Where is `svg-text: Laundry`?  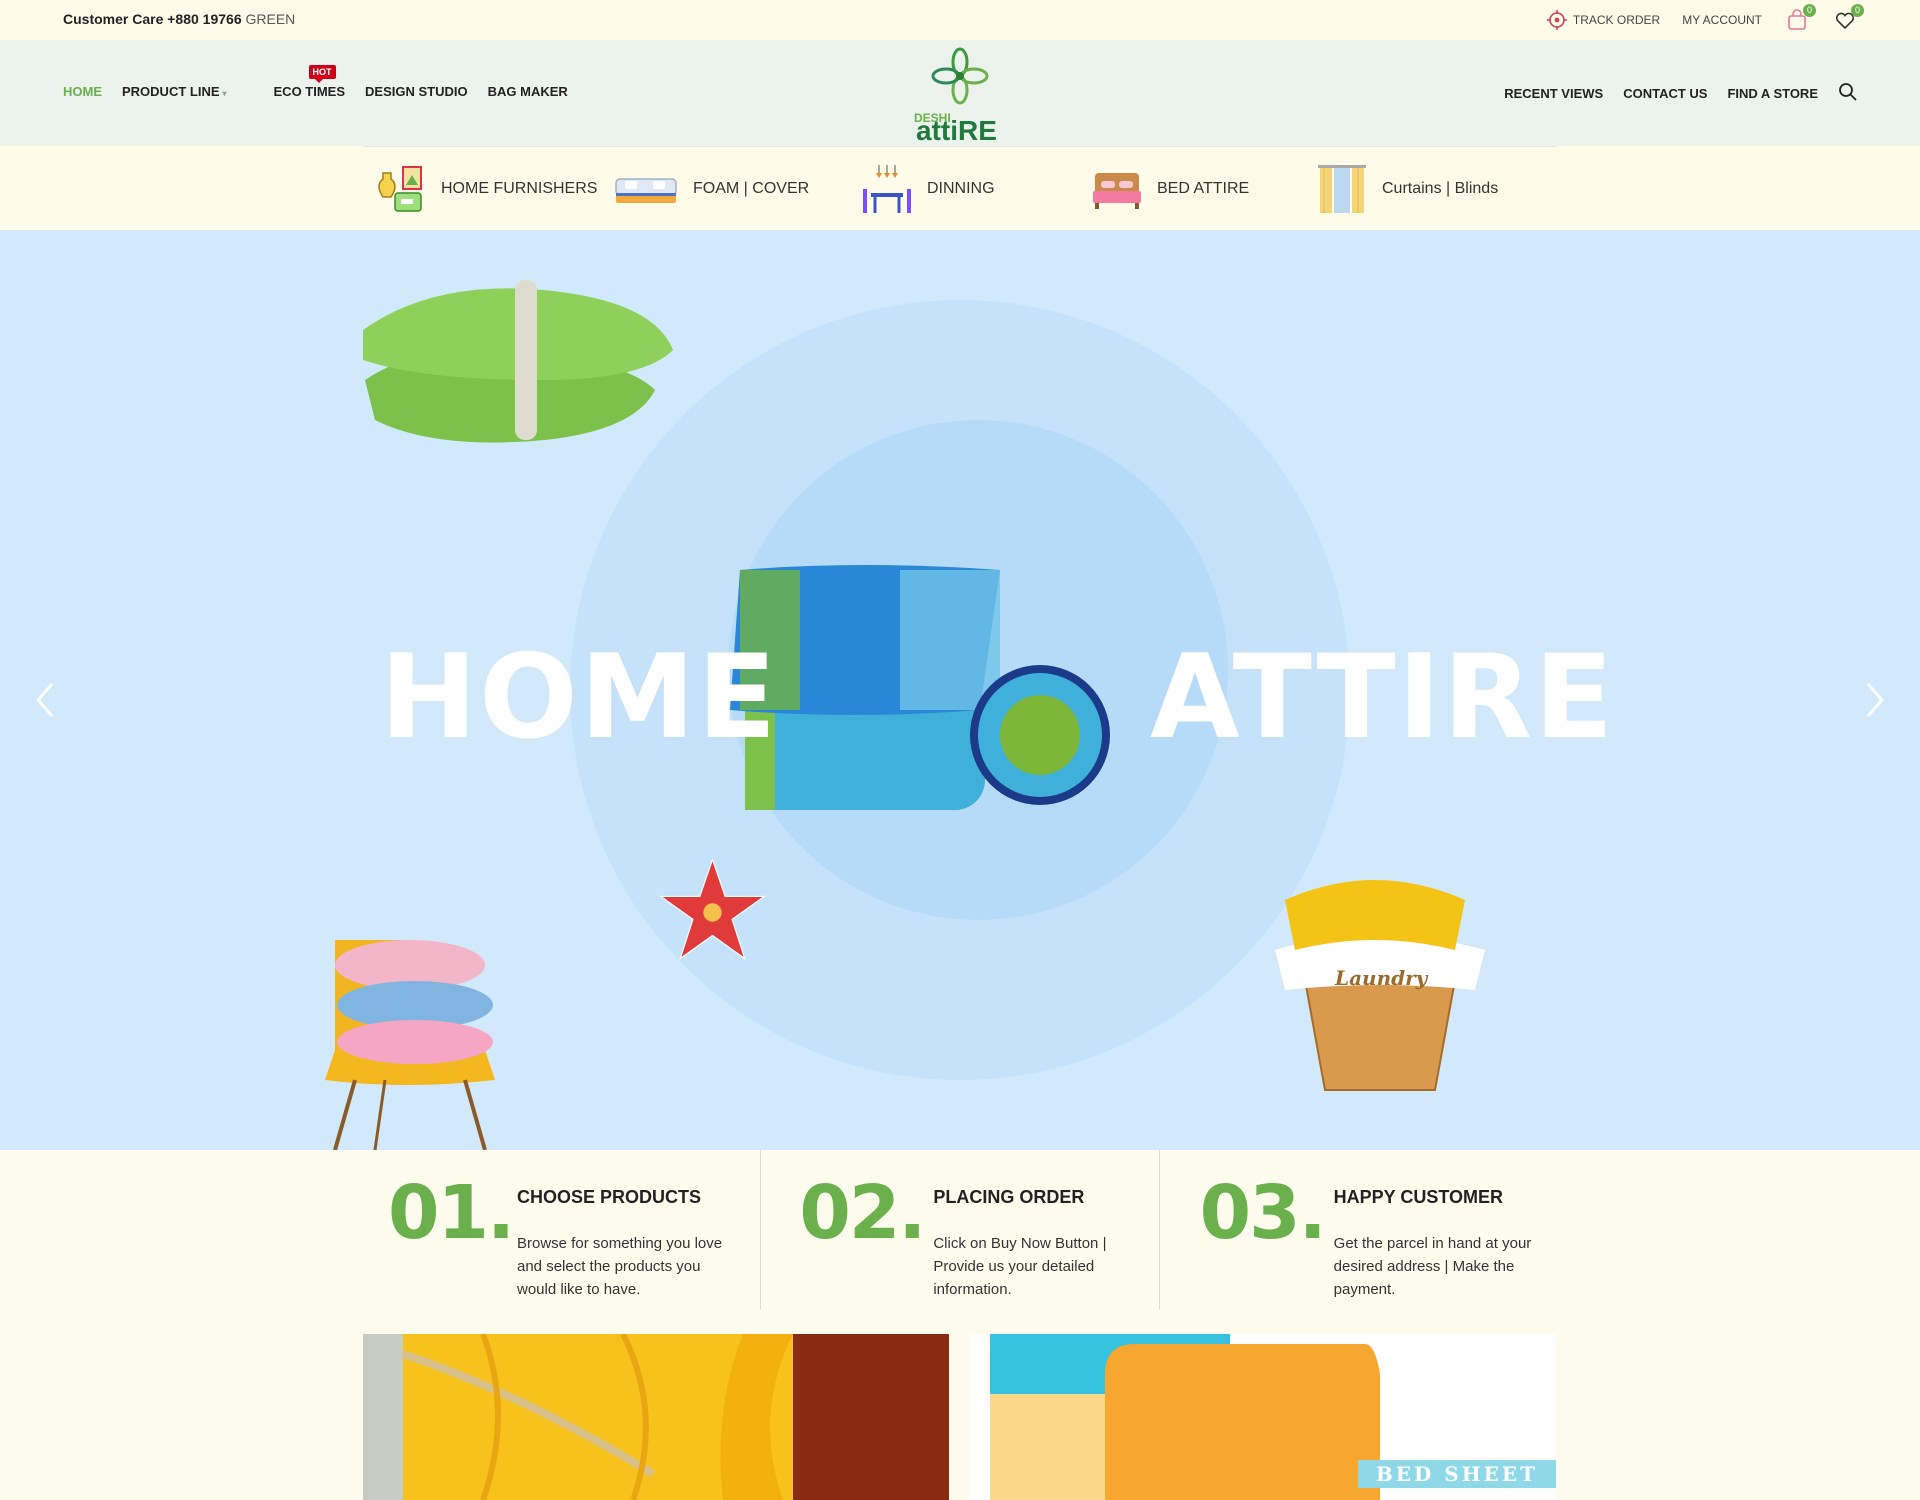 svg-text: Laundry is located at coordinates (1381, 978).